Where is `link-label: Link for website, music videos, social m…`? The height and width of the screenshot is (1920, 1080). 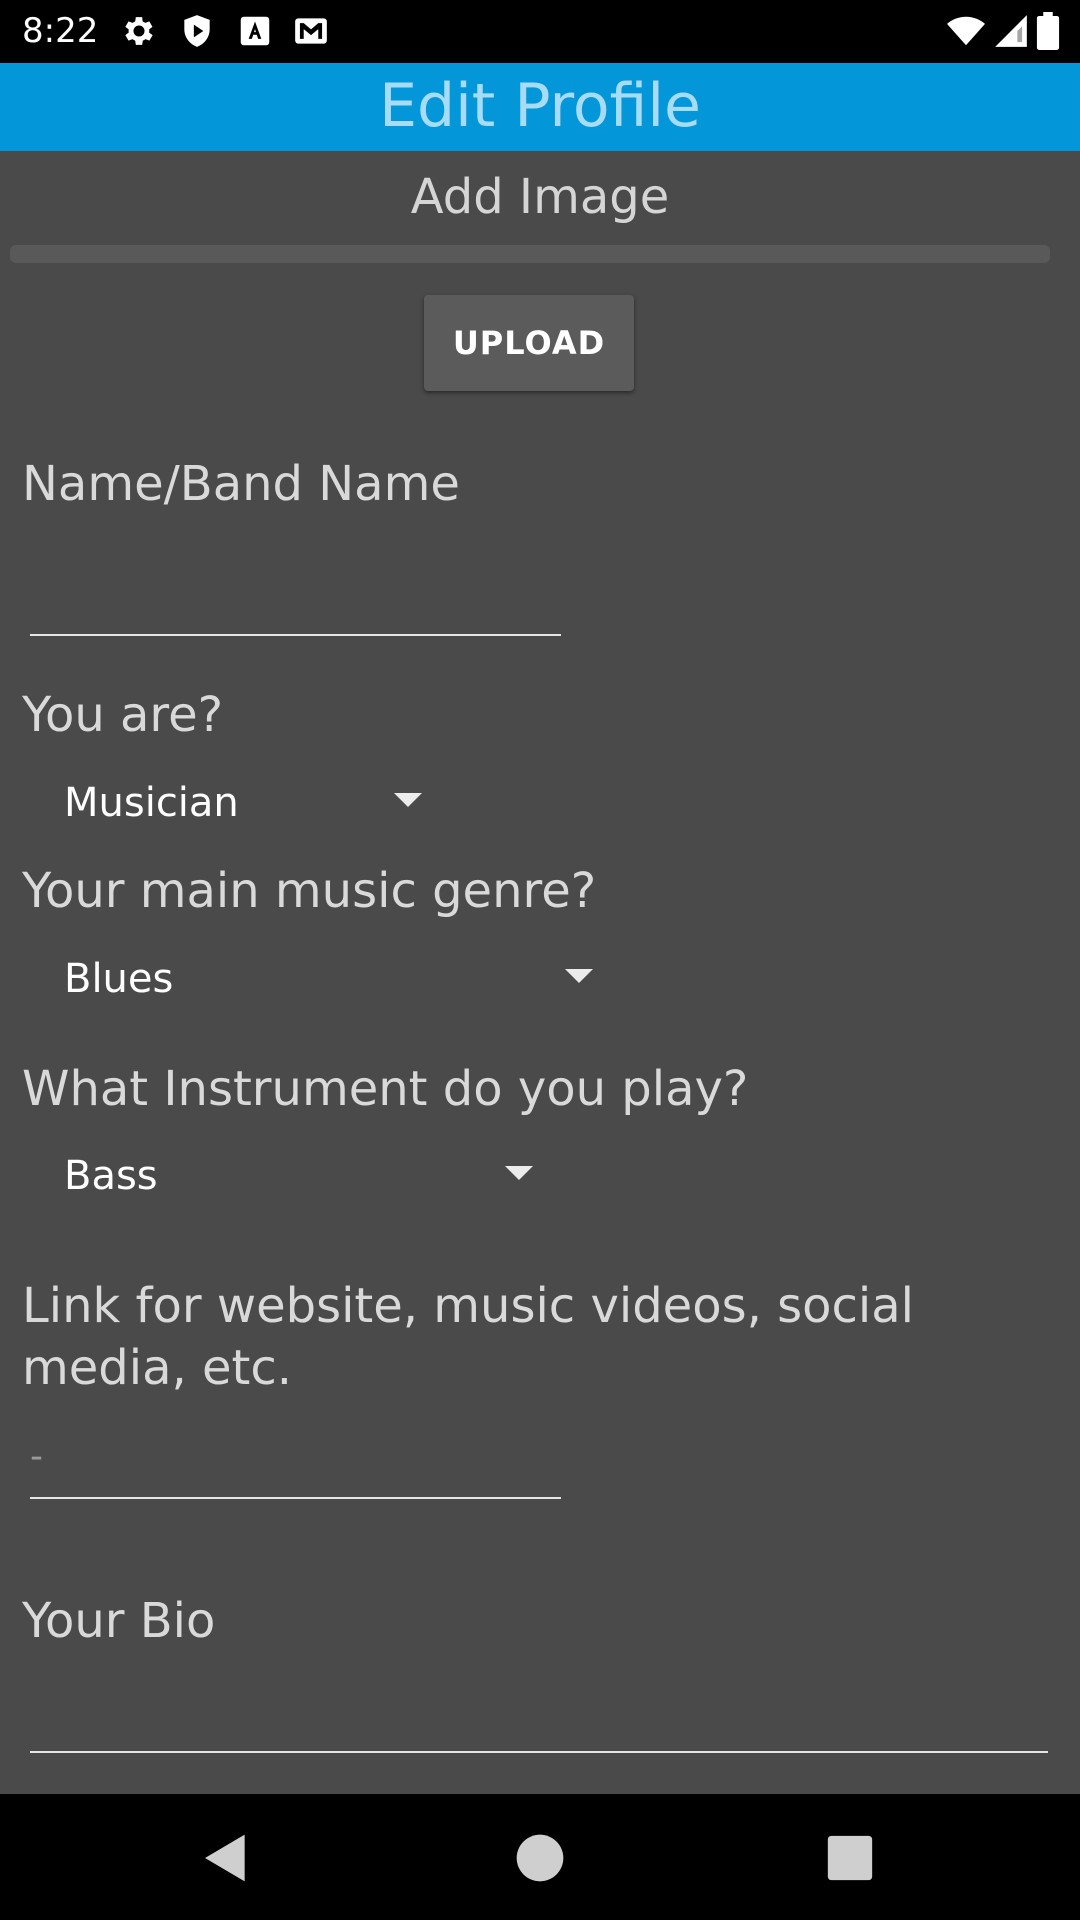 link-label: Link for website, music videos, social m… is located at coordinates (468, 1337).